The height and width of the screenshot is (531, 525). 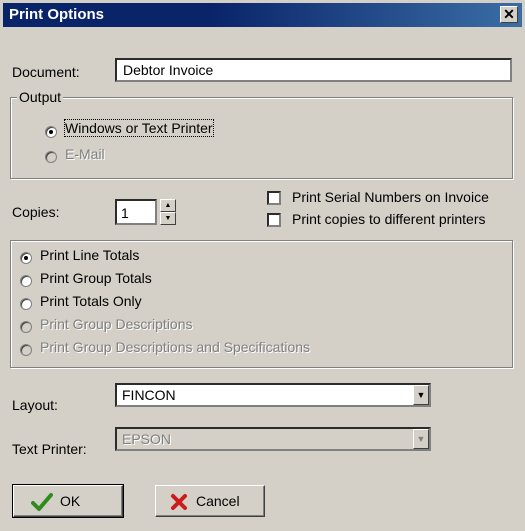 I want to click on radio-group-totals-label: Print Group Totals, so click(x=96, y=278).